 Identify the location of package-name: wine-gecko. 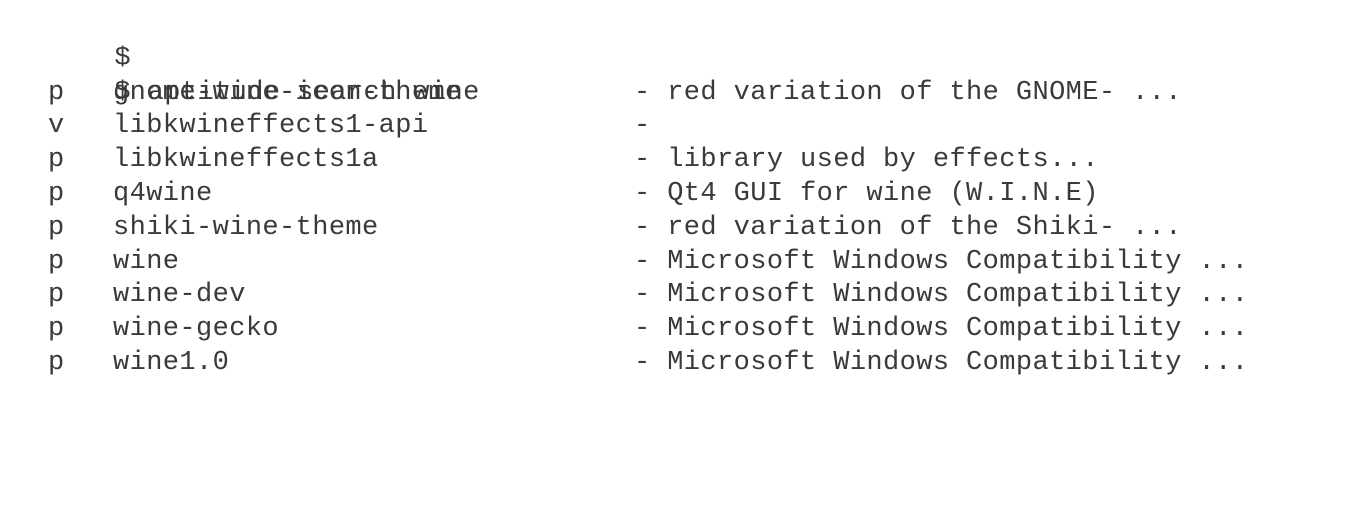
(196, 329).